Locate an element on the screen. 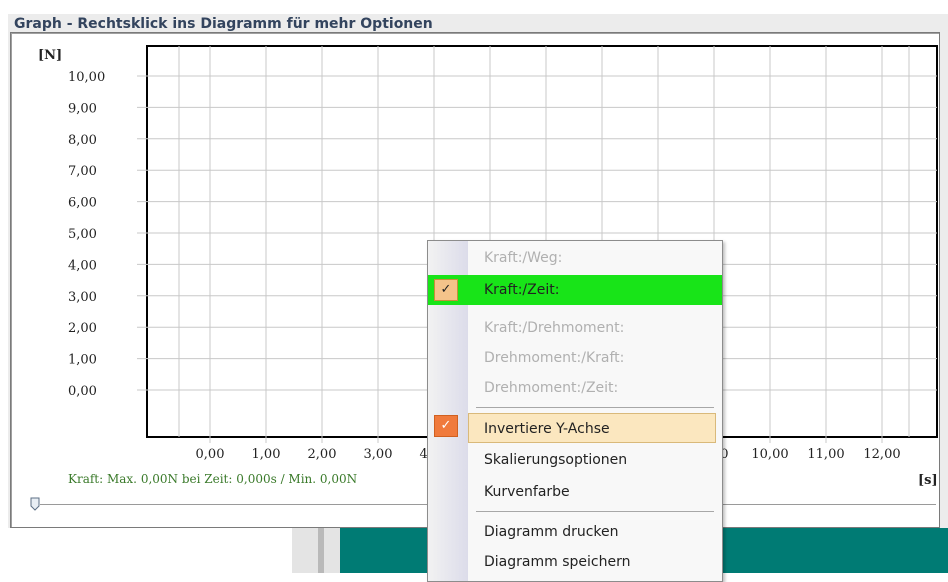 The image size is (948, 582). lower-separator is located at coordinates (321, 550).